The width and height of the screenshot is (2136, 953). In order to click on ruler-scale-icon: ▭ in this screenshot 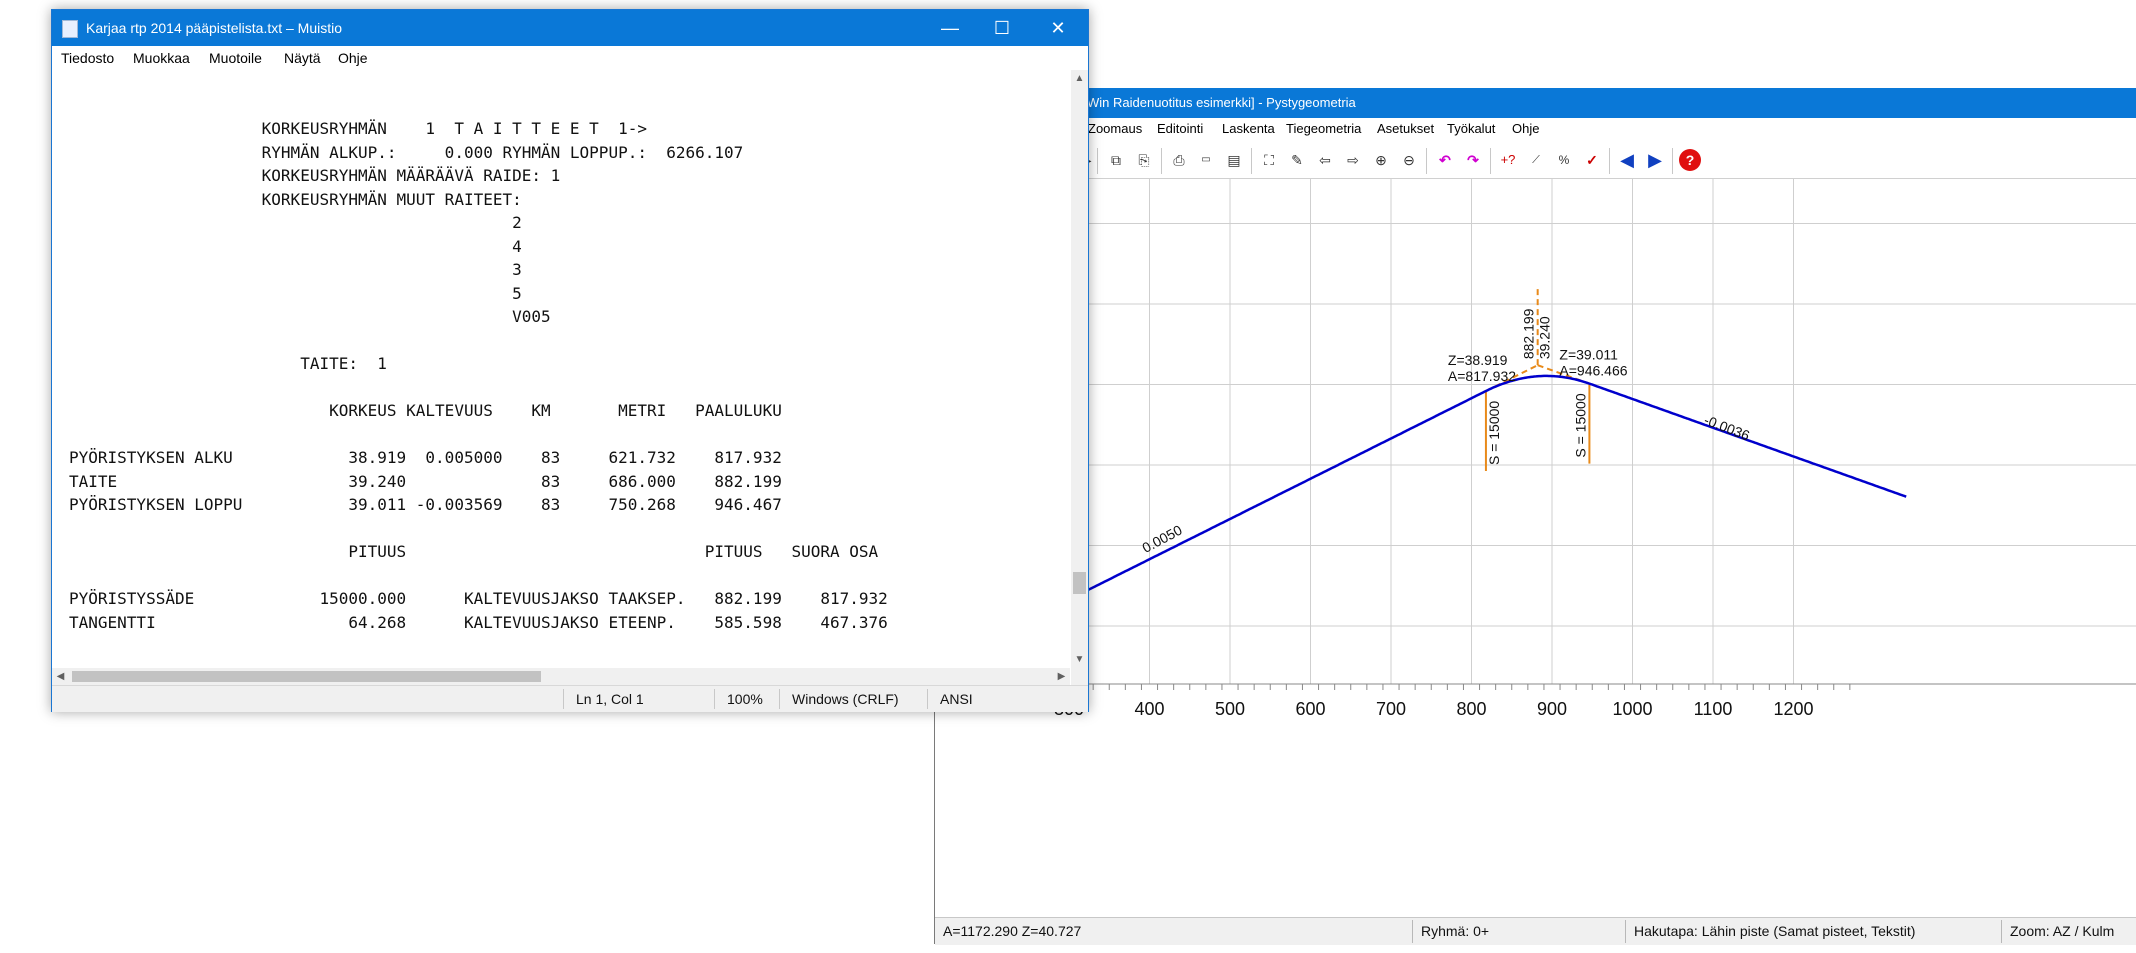, I will do `click(1206, 160)`.